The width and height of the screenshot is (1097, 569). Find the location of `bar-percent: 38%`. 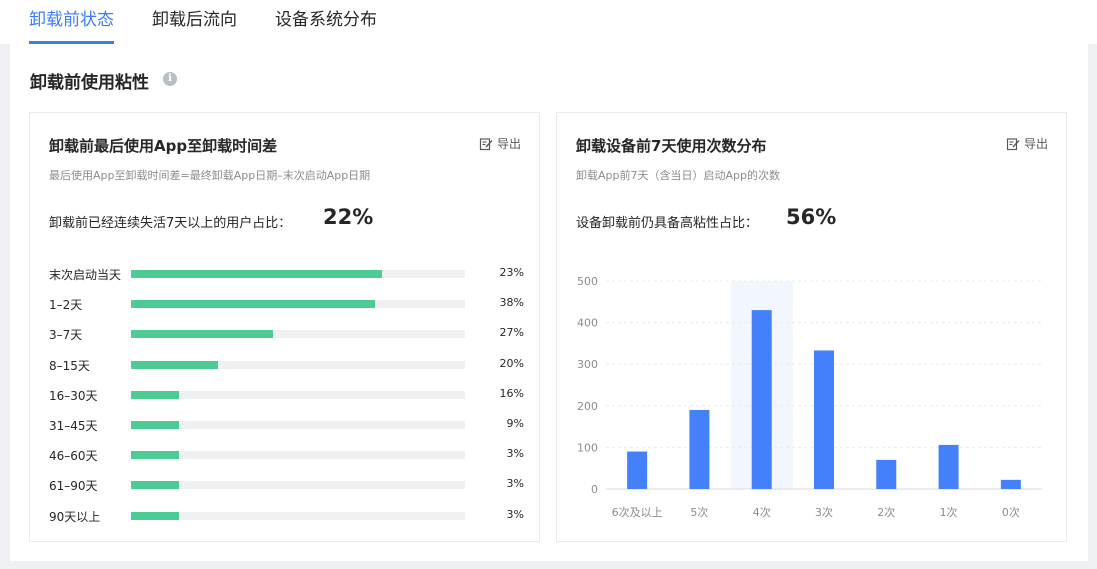

bar-percent: 38% is located at coordinates (511, 303).